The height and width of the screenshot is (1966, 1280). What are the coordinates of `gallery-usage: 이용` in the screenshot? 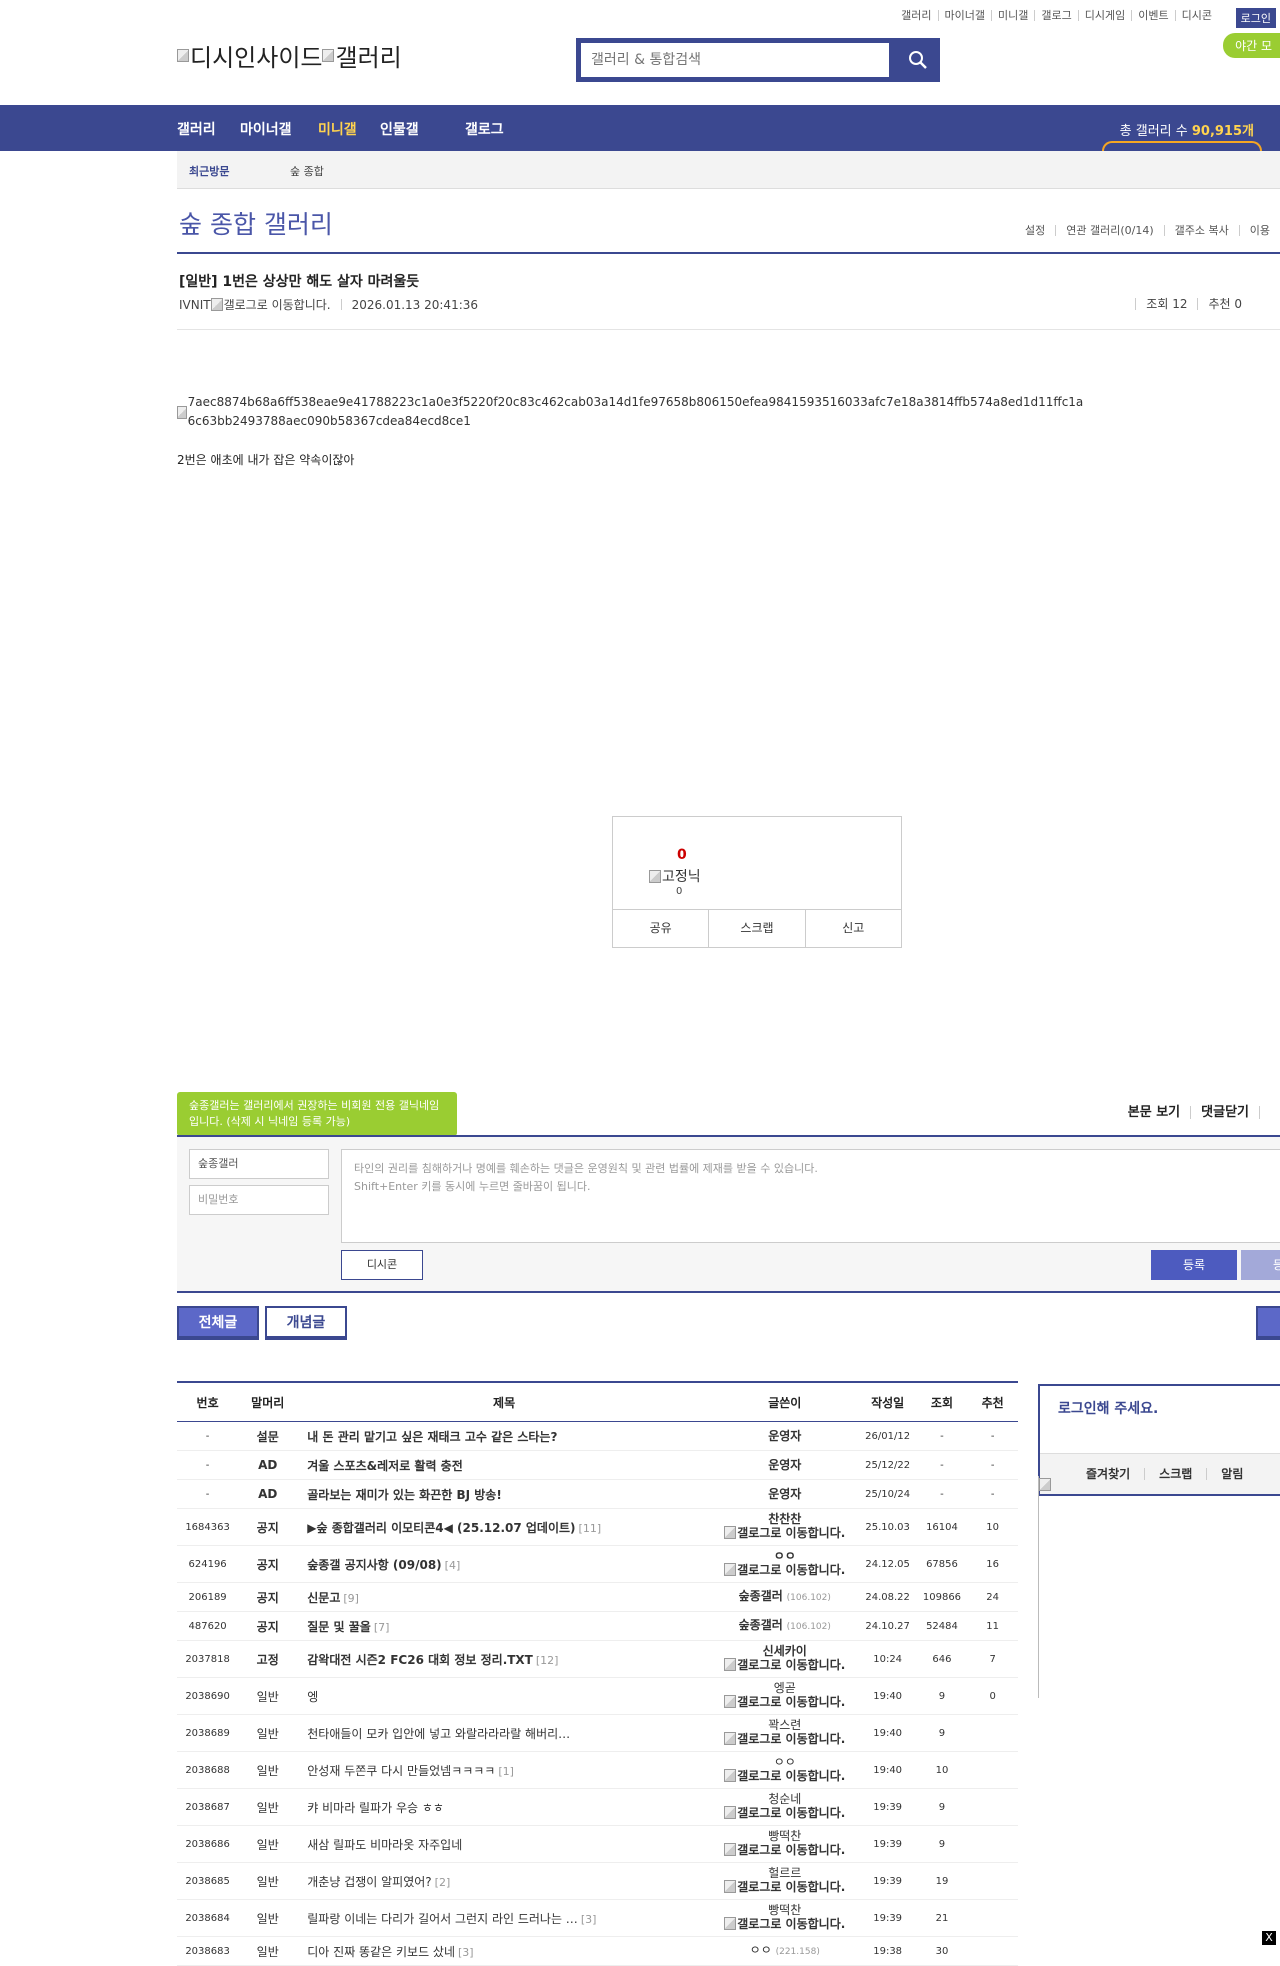 It's located at (1259, 230).